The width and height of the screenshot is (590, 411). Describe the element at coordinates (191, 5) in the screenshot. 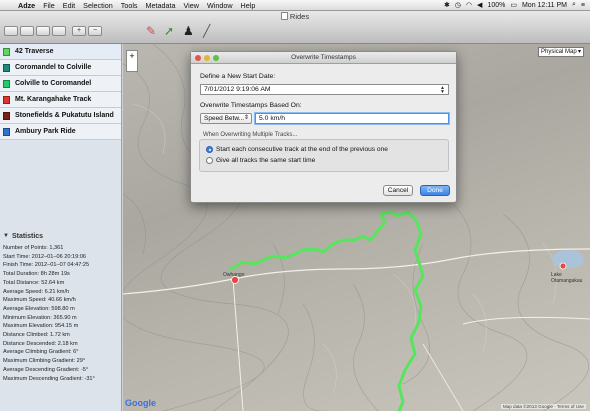

I see `menu-view: View` at that location.